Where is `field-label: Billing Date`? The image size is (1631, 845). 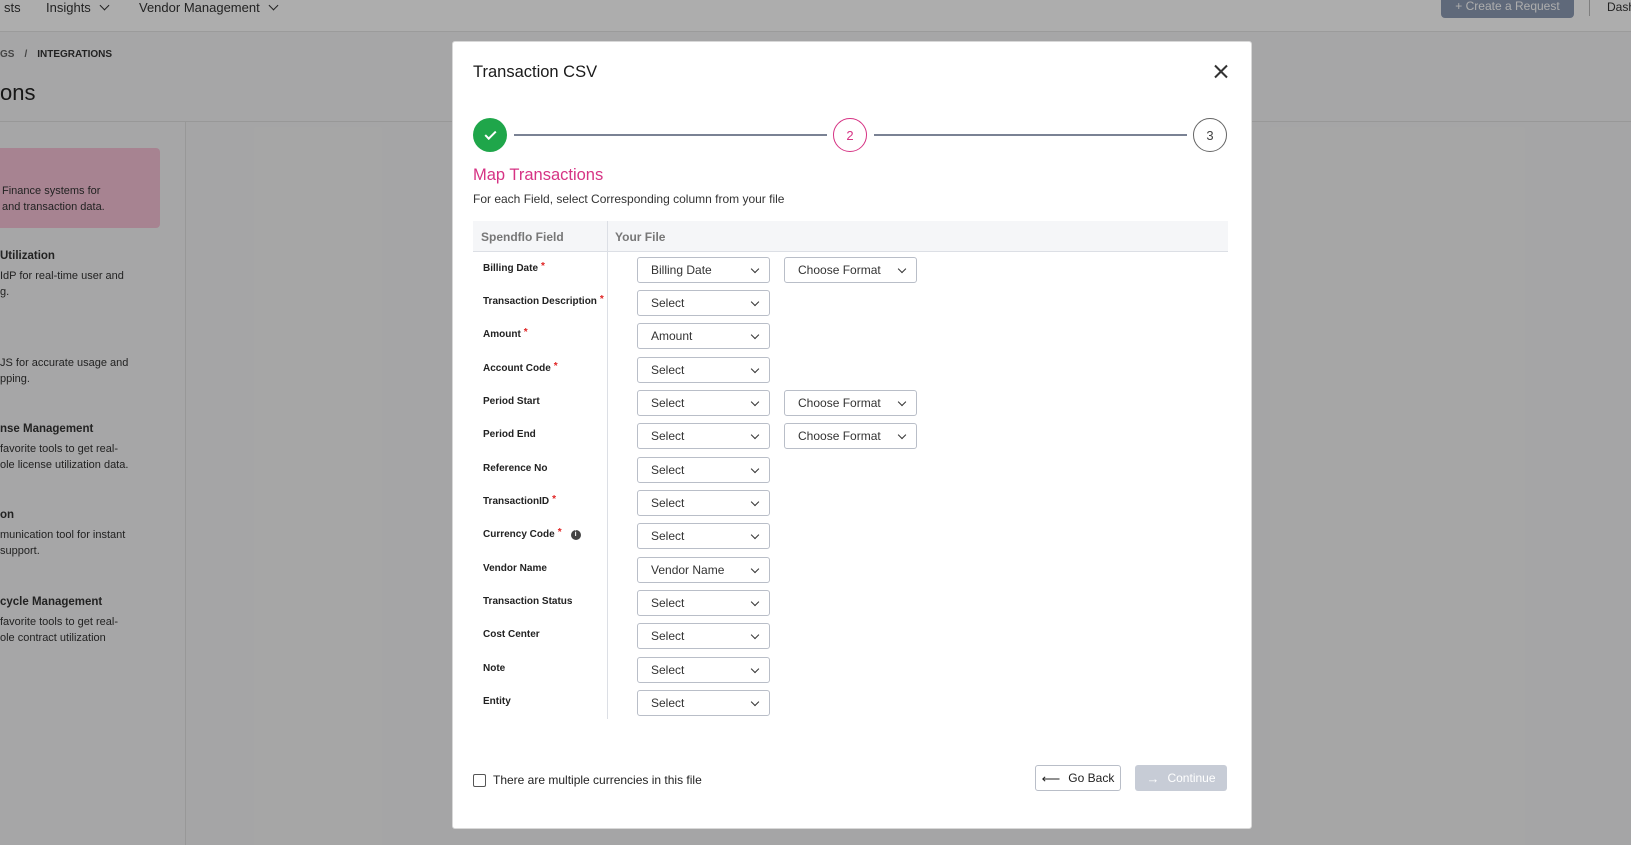 field-label: Billing Date is located at coordinates (511, 268).